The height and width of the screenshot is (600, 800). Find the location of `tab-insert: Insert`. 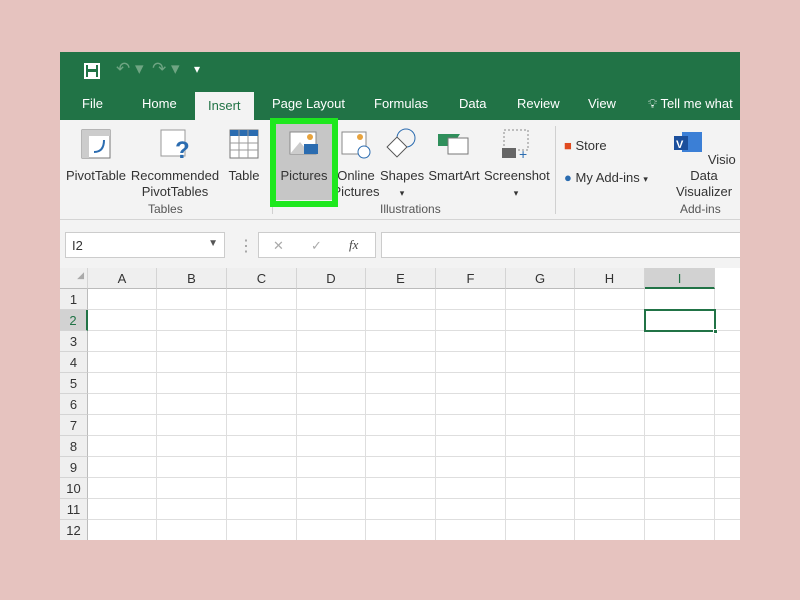

tab-insert: Insert is located at coordinates (224, 106).